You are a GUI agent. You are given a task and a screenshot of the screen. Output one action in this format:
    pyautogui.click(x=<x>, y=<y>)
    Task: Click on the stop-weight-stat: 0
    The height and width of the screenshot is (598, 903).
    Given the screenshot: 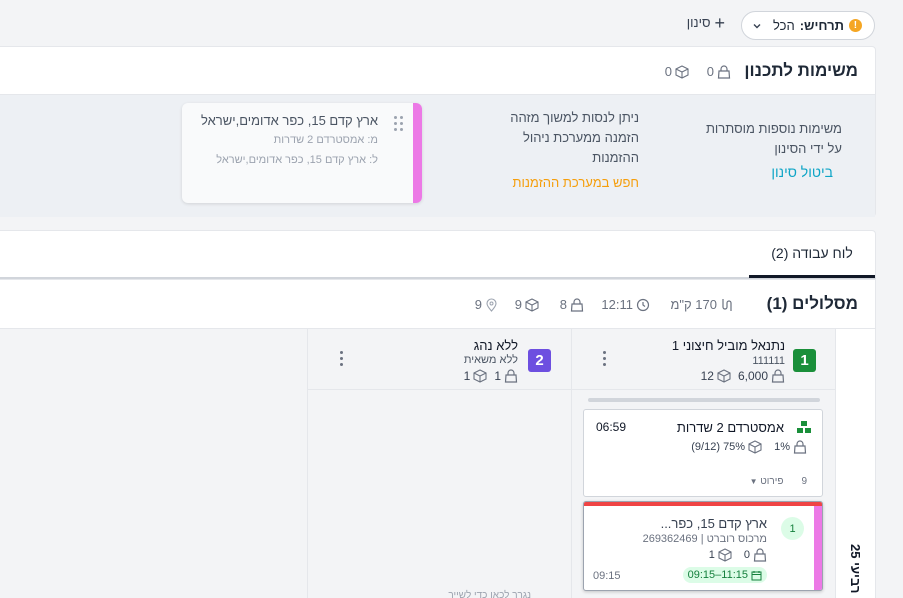 What is the action you would take?
    pyautogui.click(x=755, y=555)
    